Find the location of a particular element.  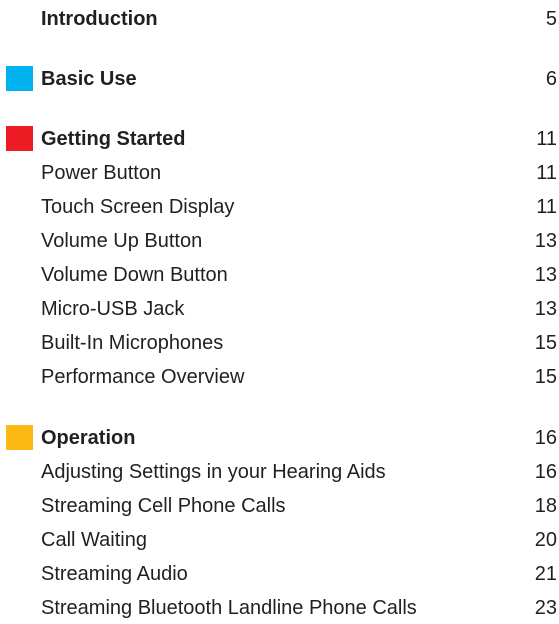

toc-entry: Volume Down Button 13 is located at coordinates (299, 275).